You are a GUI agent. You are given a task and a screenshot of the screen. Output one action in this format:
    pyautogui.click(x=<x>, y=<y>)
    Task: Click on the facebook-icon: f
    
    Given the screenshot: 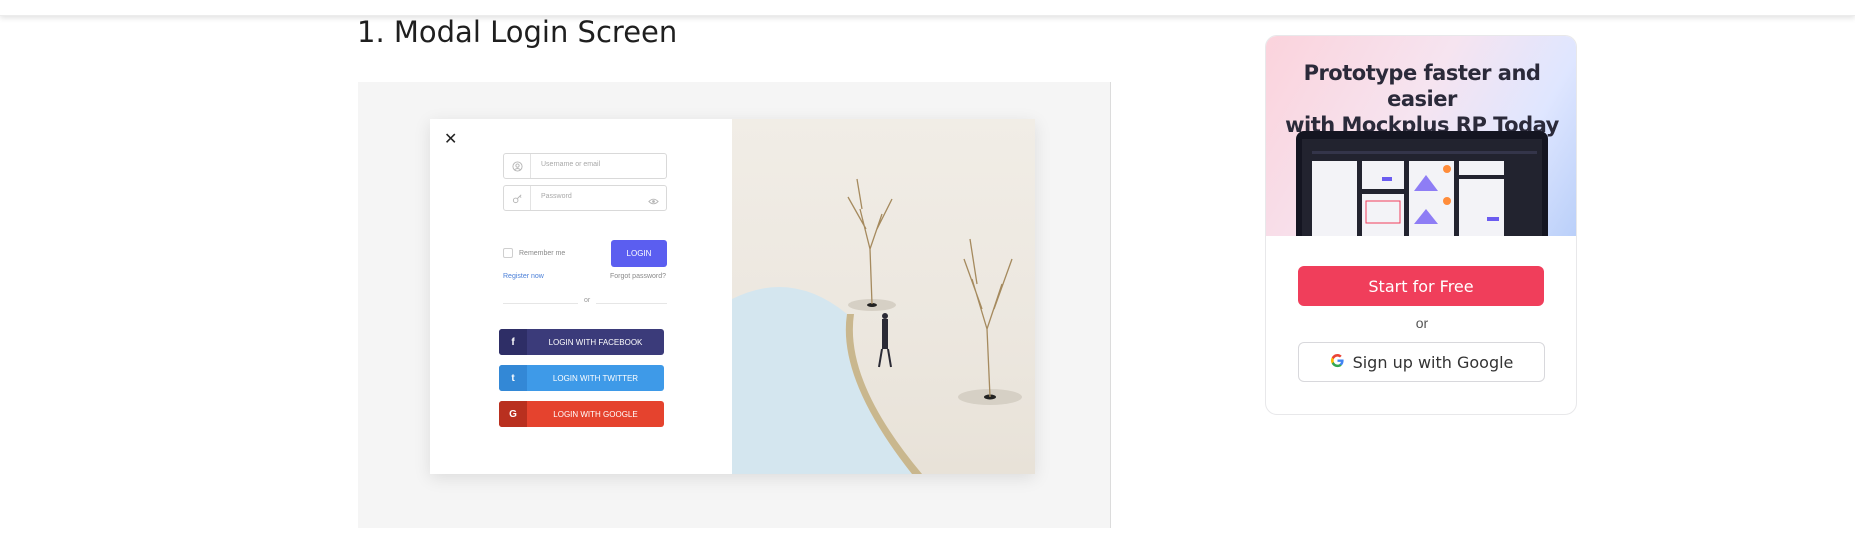 What is the action you would take?
    pyautogui.click(x=513, y=342)
    